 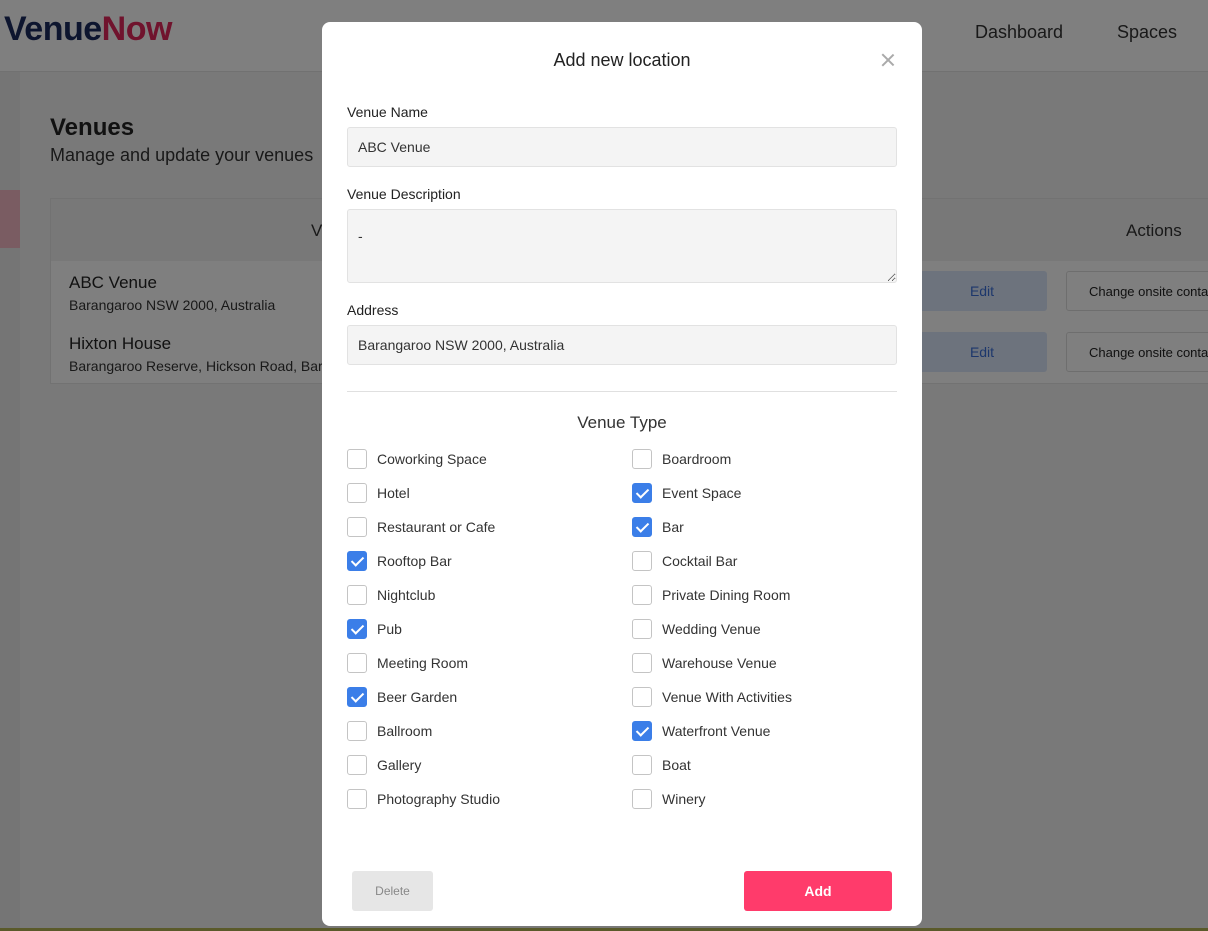 What do you see at coordinates (702, 493) in the screenshot?
I see `venue-type-label: Event Space` at bounding box center [702, 493].